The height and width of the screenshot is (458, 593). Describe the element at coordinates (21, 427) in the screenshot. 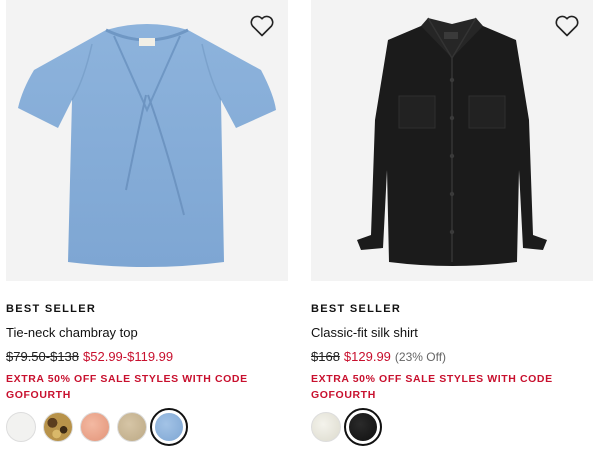

I see `swatch-white` at that location.